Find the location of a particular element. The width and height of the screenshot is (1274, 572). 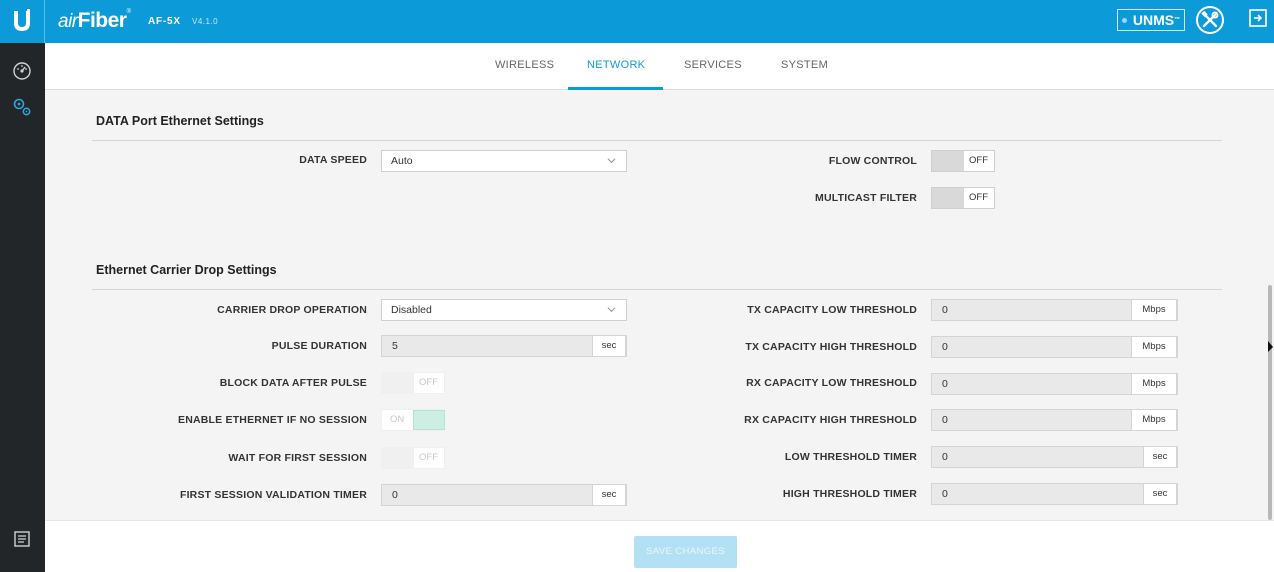

sidebar-item-log is located at coordinates (22, 539).